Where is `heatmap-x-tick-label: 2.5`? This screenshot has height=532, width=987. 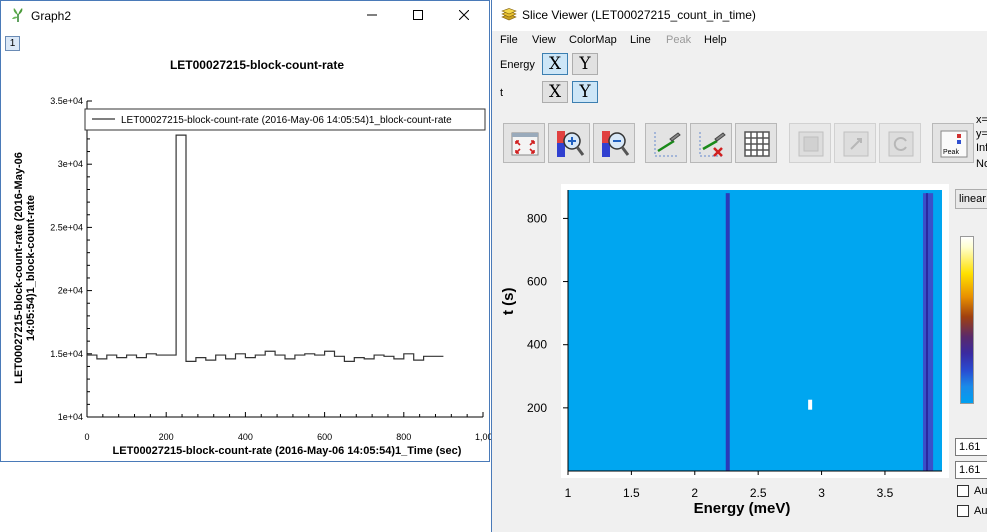
heatmap-x-tick-label: 2.5 is located at coordinates (758, 493).